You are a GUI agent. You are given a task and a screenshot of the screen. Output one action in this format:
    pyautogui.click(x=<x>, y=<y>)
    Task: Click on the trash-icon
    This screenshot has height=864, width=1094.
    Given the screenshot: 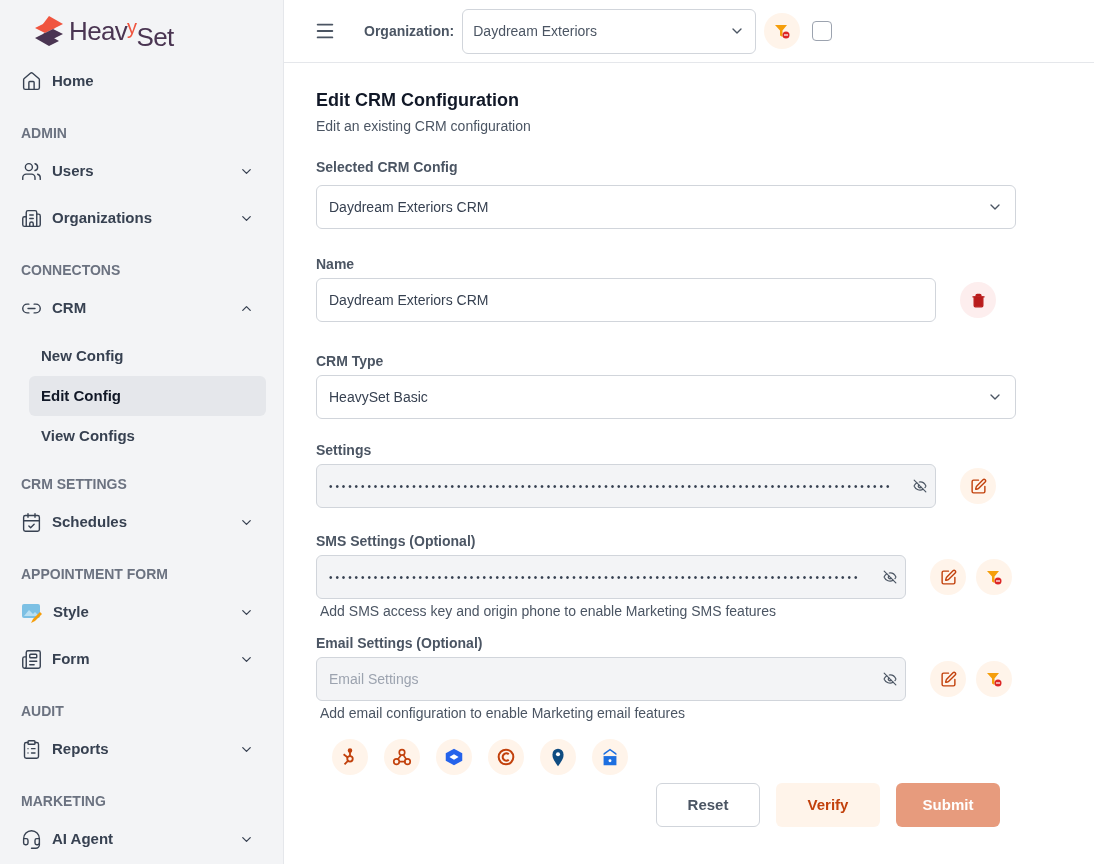 What is the action you would take?
    pyautogui.click(x=978, y=300)
    